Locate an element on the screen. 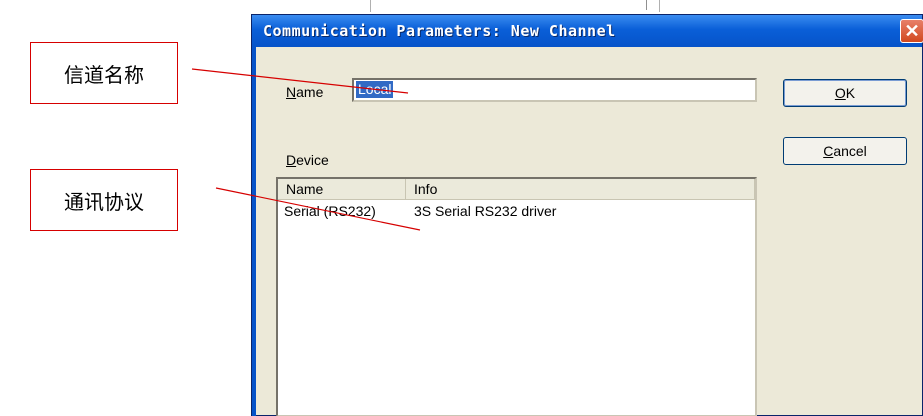 This screenshot has height=416, width=923. name-label-hotkey: N is located at coordinates (291, 92).